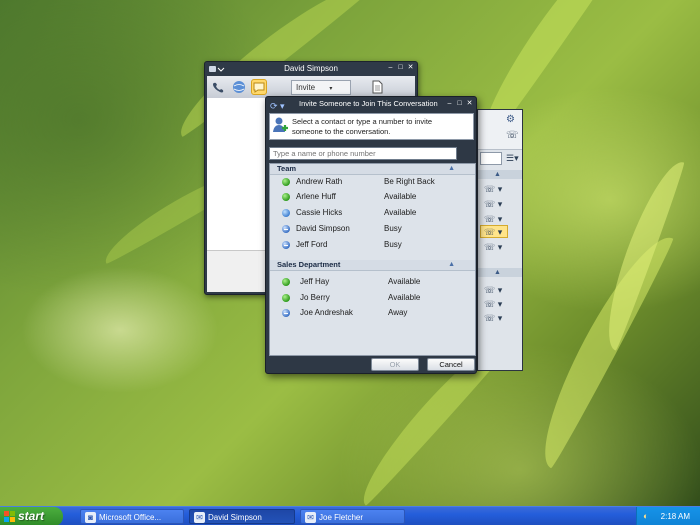 The image size is (700, 525). I want to click on communicator-logo-icon: ⟳ ▾, so click(277, 106).